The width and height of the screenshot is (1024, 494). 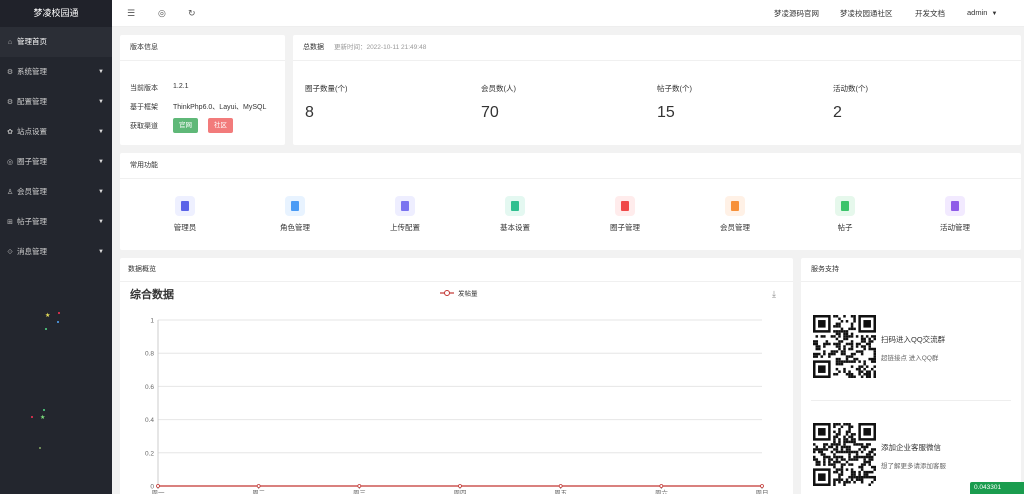 I want to click on qq-group-link: 超链接点 进入QQ群, so click(x=909, y=357).